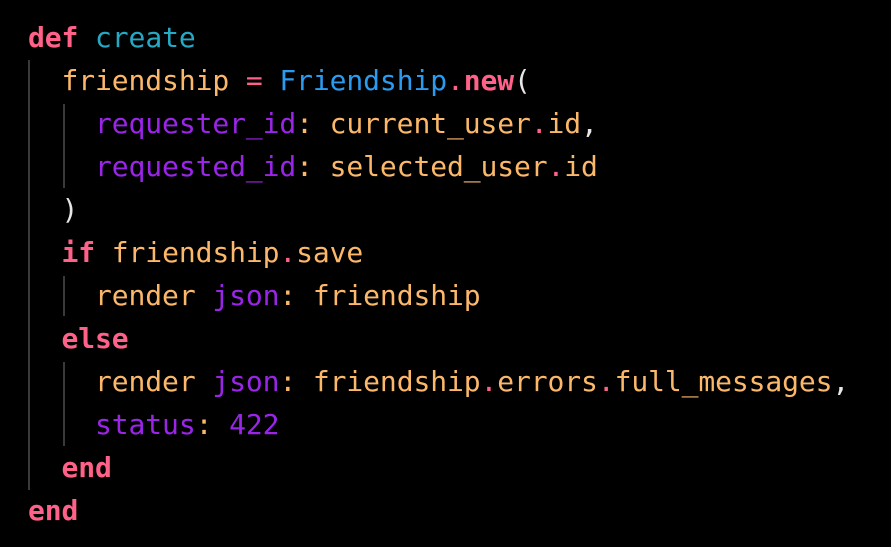 The width and height of the screenshot is (891, 547). I want to click on code-line-2: friendship = Friendship.new(, so click(279, 80).